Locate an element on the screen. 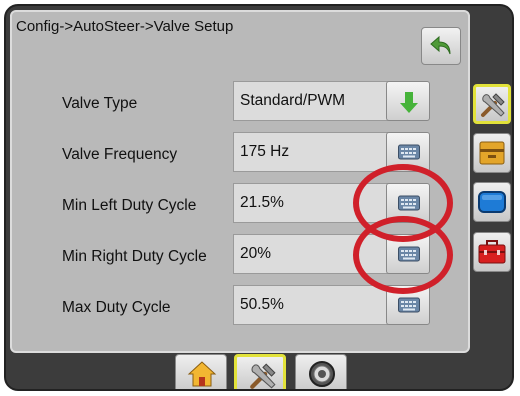 The image size is (520, 396). back-button is located at coordinates (441, 46).